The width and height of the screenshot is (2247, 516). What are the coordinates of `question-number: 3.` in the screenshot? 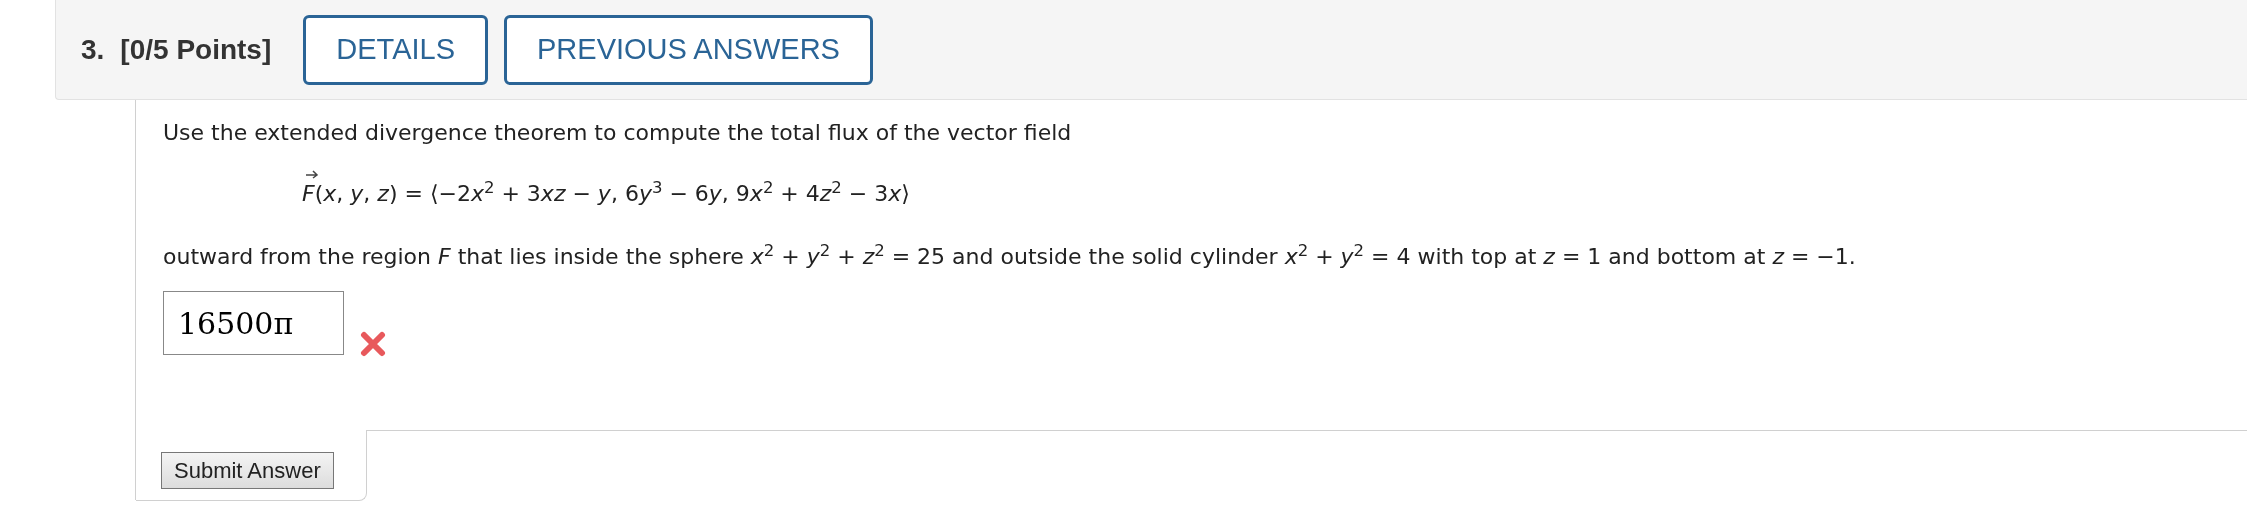 It's located at (93, 49).